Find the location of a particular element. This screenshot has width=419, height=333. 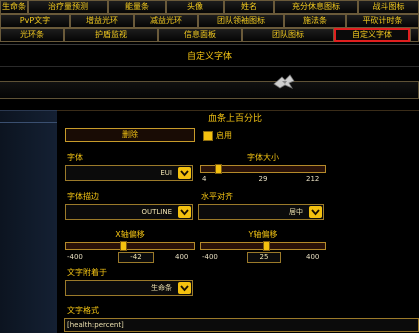

tab-row-3: 光环条 护盾监视 信息面板 团队图标 自定义字体 is located at coordinates (209, 35).